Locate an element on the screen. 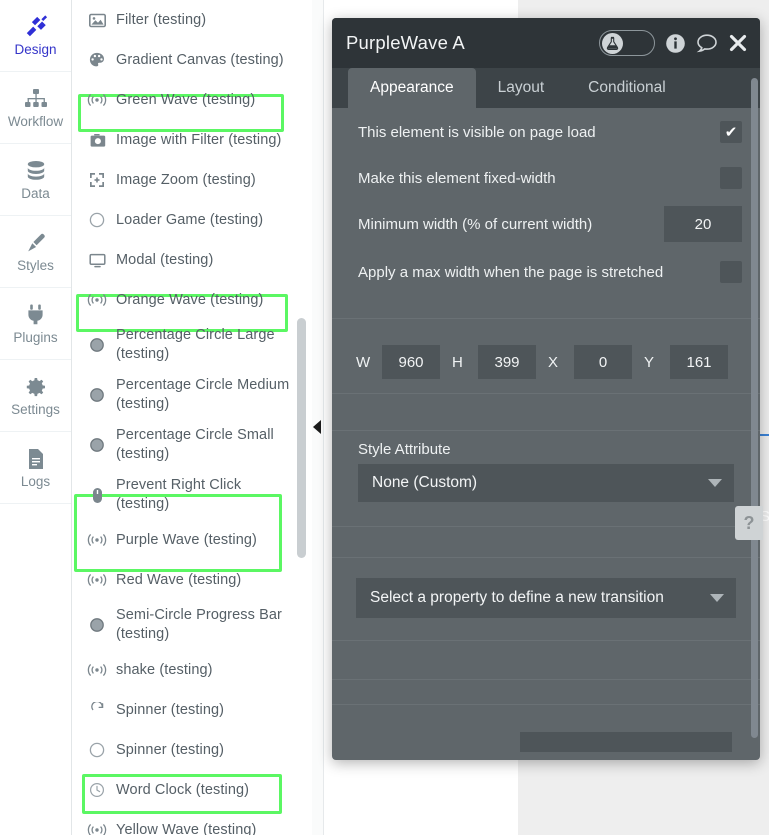  list-item-label: Spinner (testing) is located at coordinates (170, 749).